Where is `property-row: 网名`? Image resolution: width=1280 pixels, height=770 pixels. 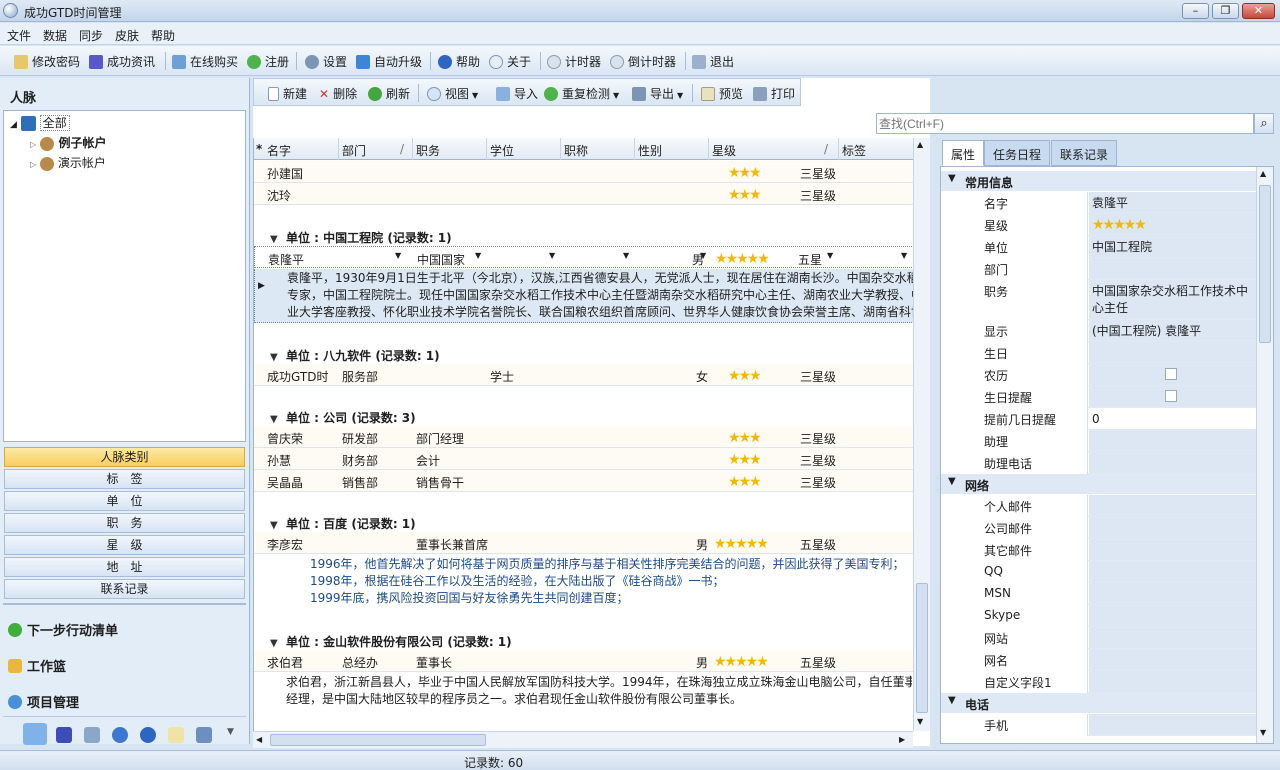
property-row: 网名 is located at coordinates (1109, 660).